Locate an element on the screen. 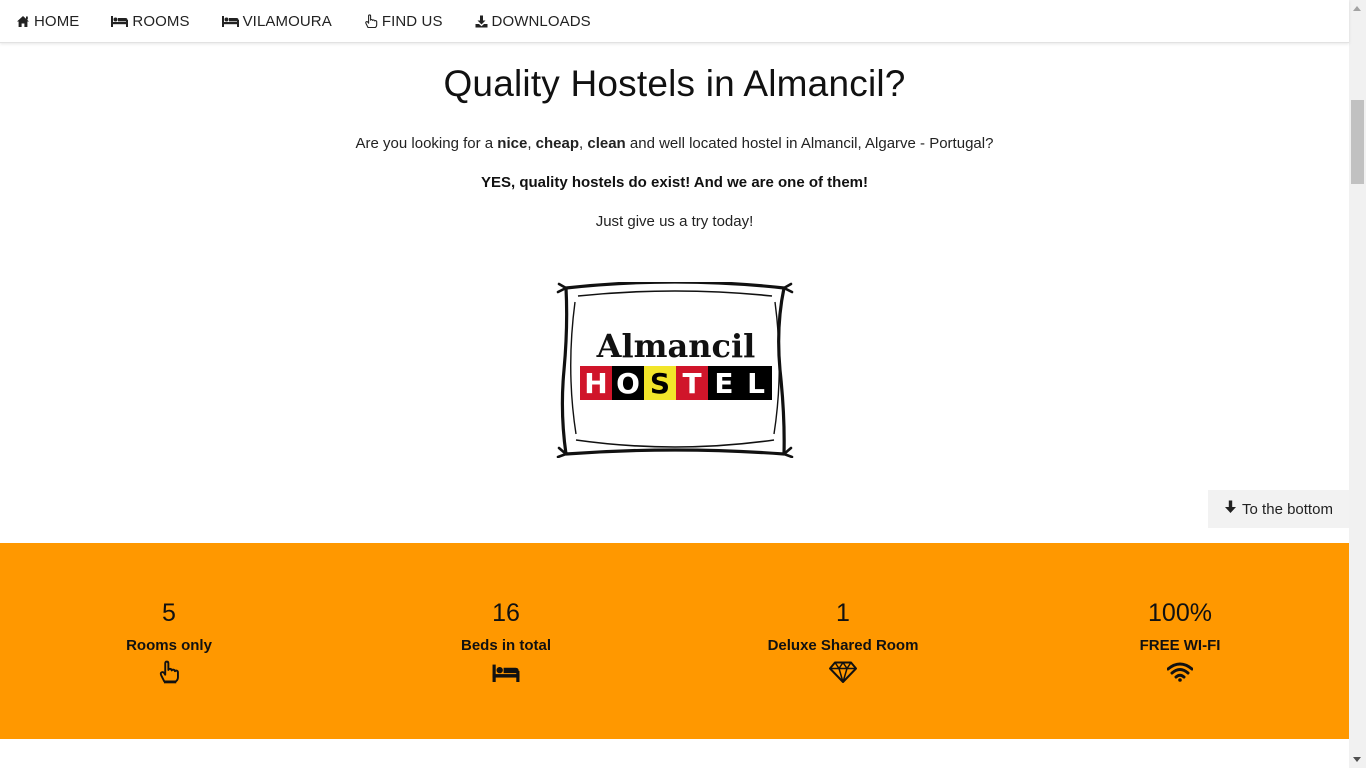 The image size is (1366, 768). nav-item-label: ROOMS is located at coordinates (161, 21).